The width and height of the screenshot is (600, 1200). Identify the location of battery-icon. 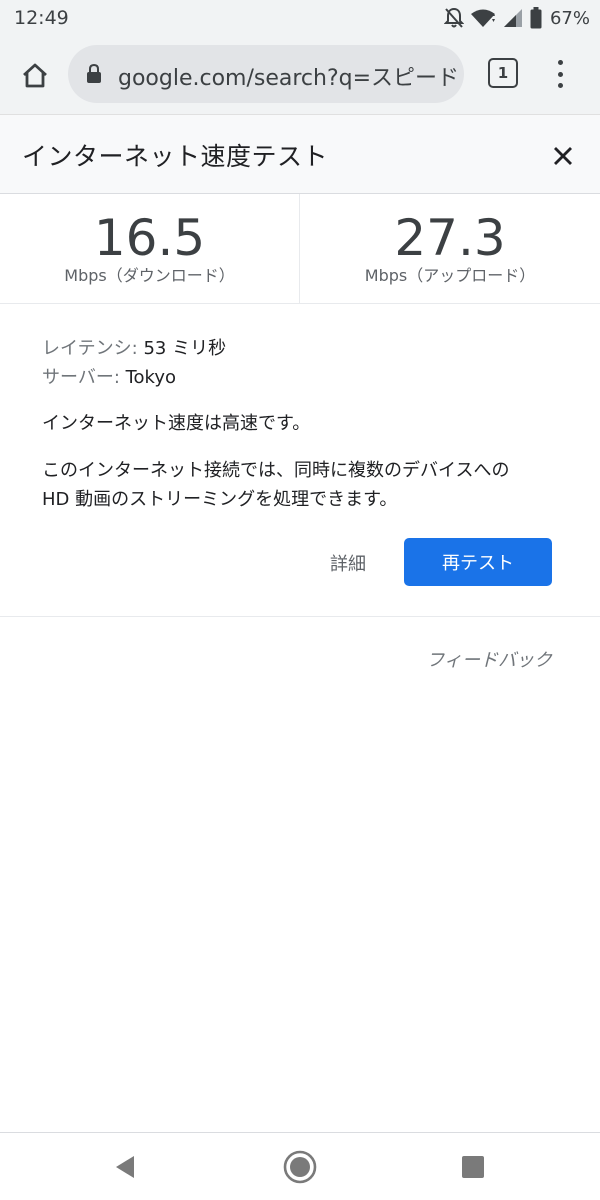
(536, 18).